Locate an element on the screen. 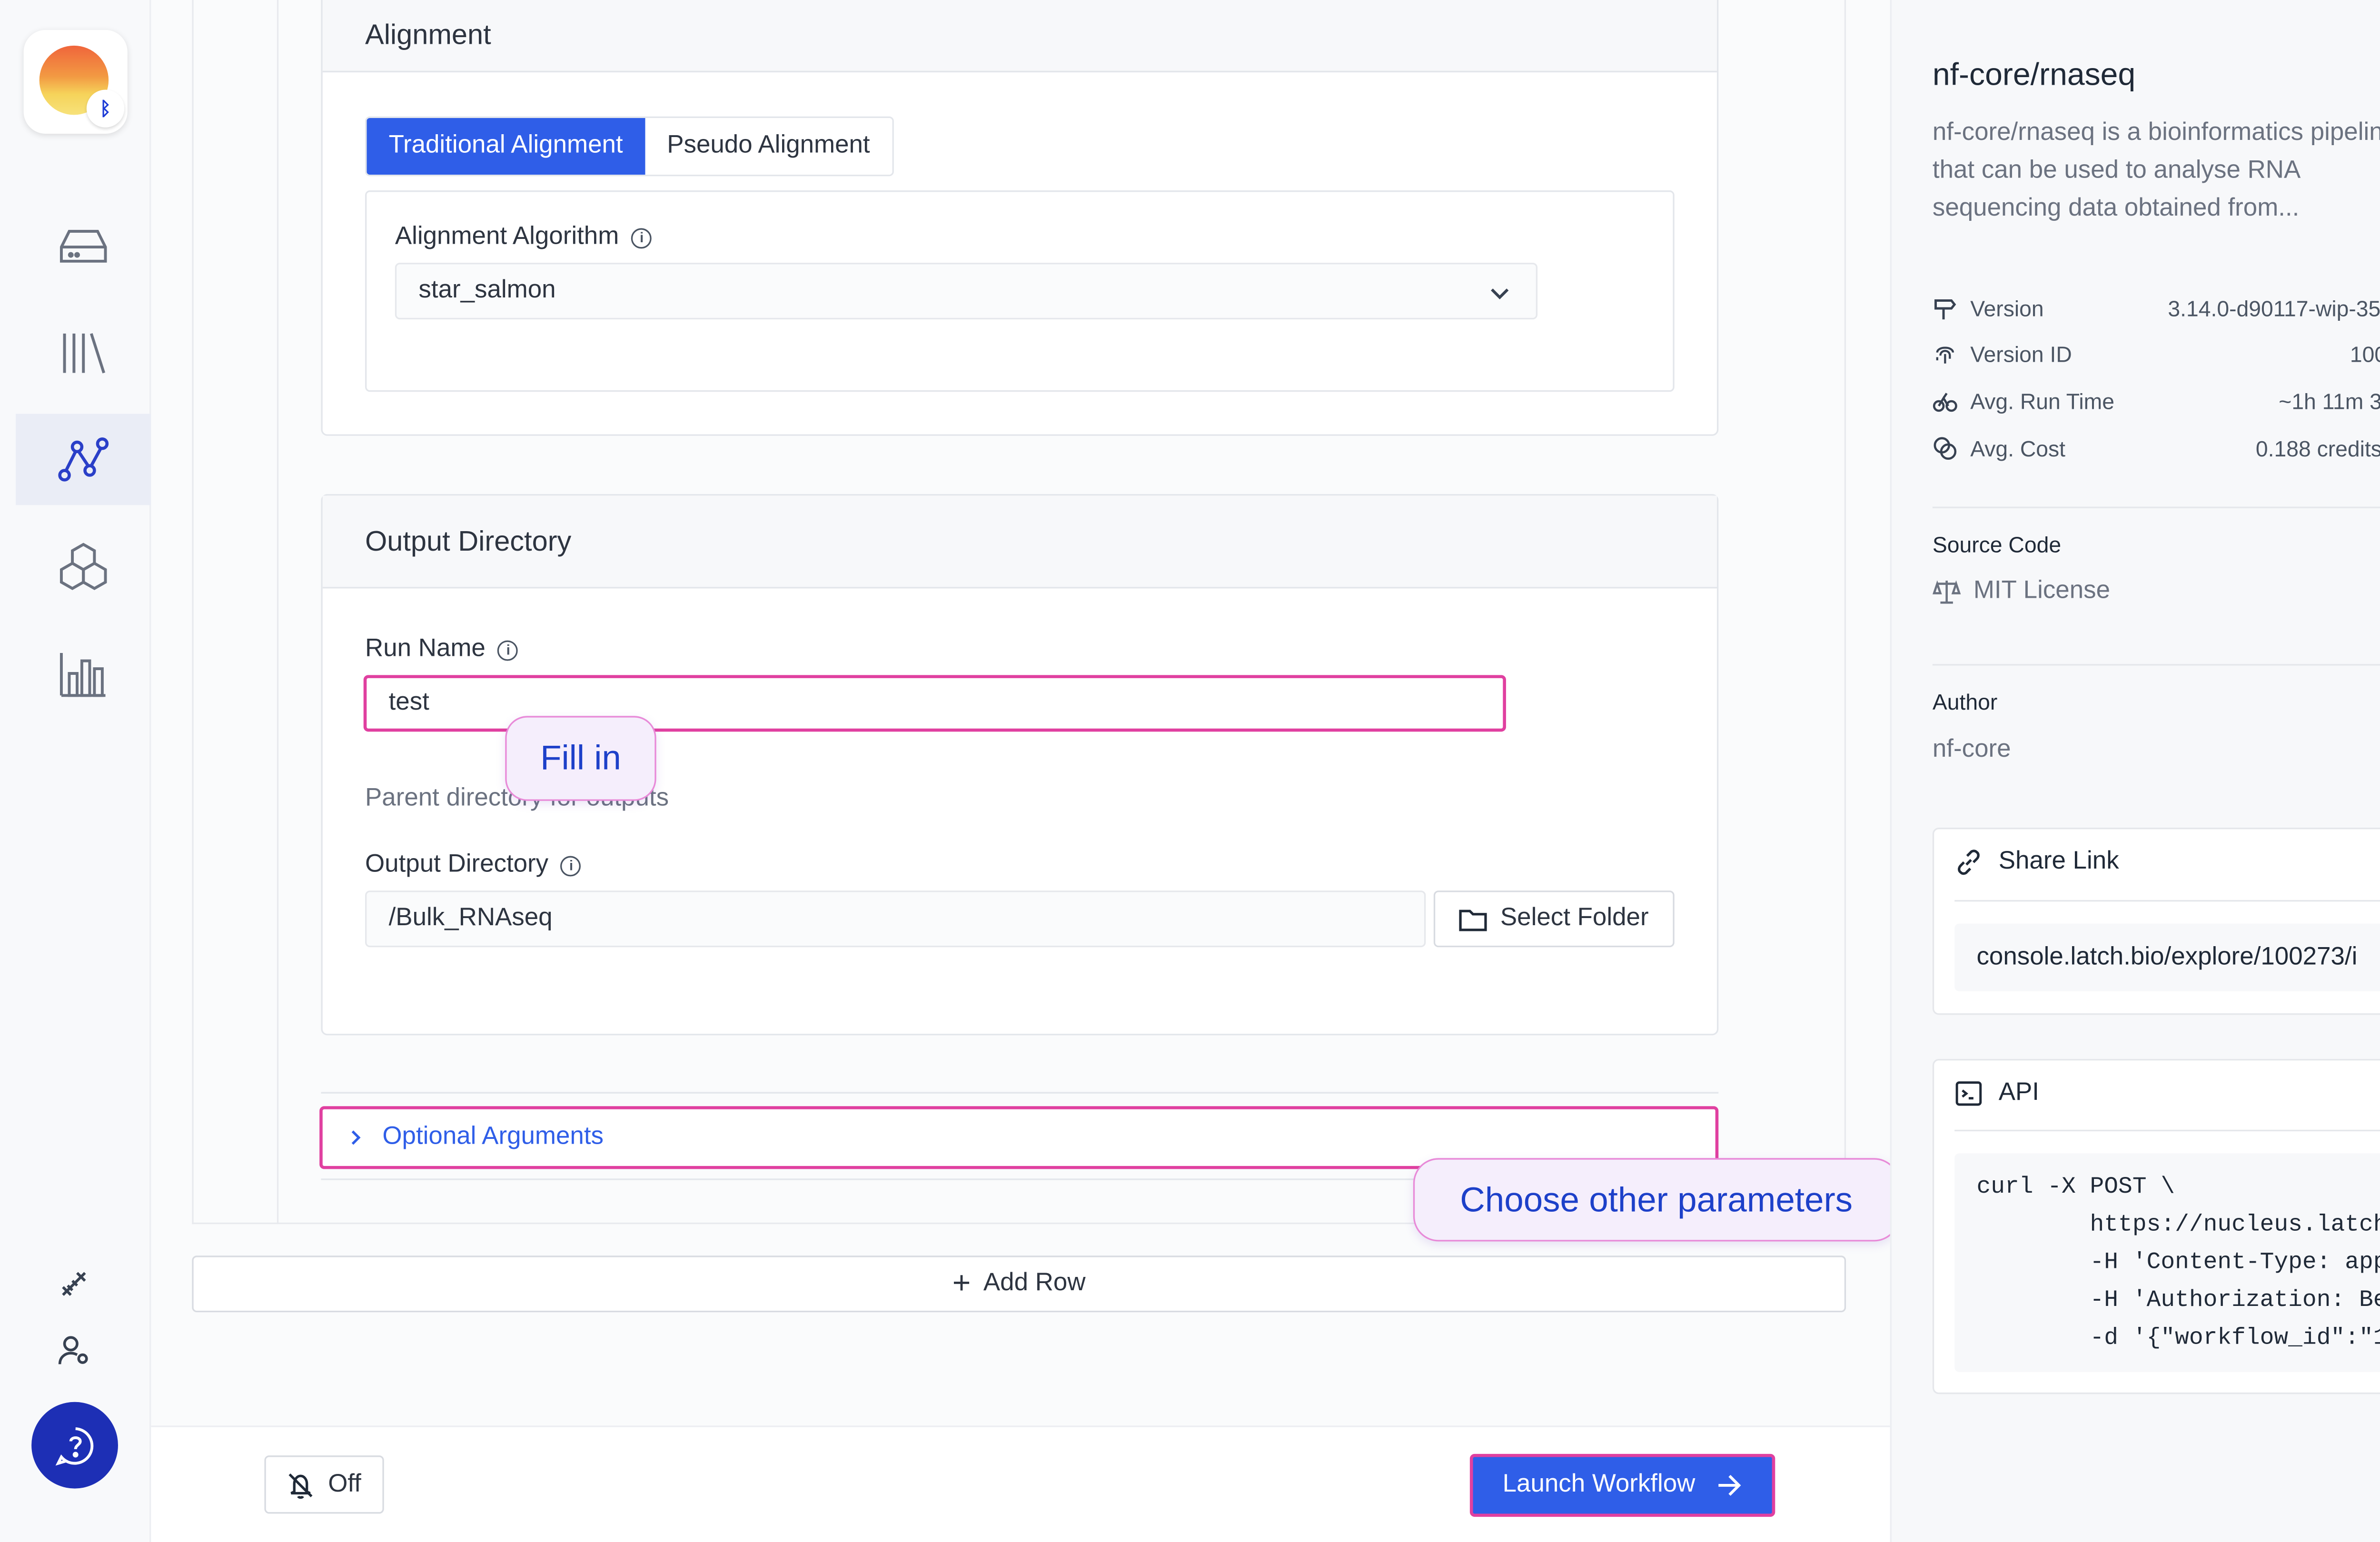 The width and height of the screenshot is (2380, 1542). output-dir-label: Output Directory i is located at coordinates (473, 865).